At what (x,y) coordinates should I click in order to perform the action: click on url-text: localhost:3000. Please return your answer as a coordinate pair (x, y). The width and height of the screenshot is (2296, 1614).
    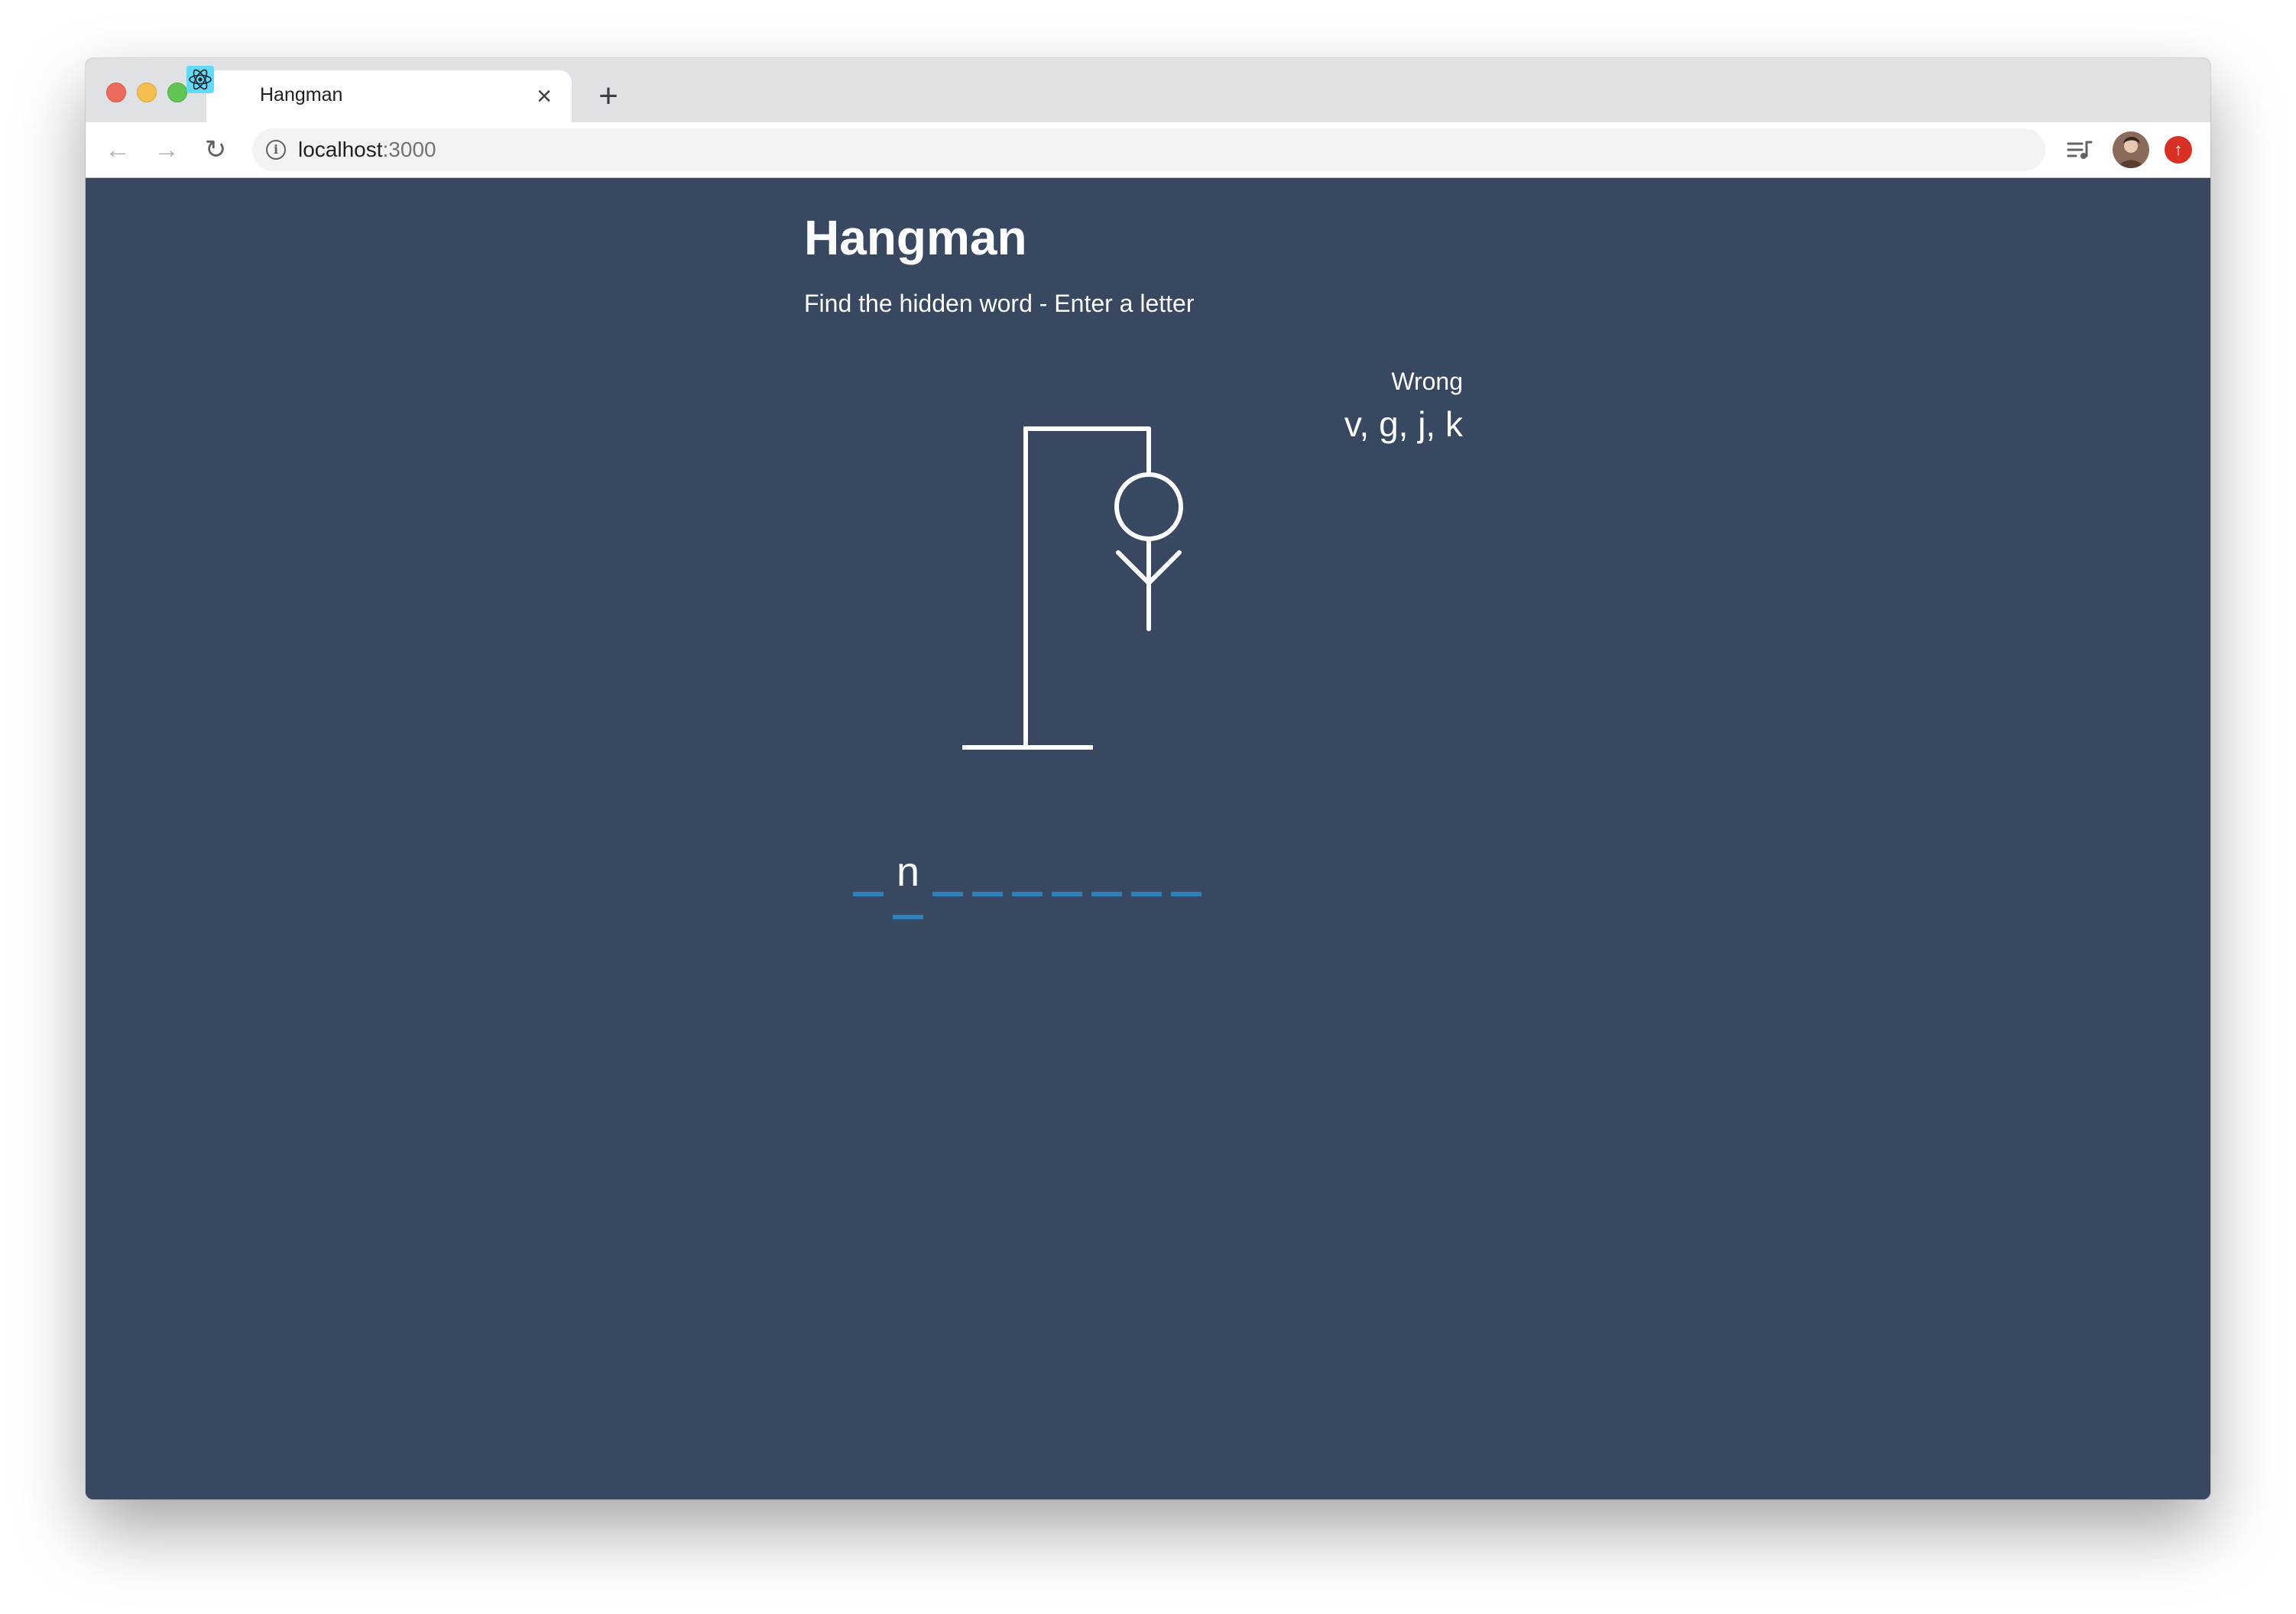
    Looking at the image, I should click on (367, 149).